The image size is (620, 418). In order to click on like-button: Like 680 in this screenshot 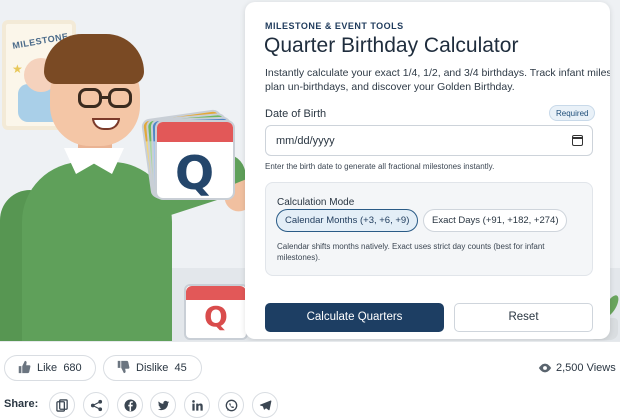, I will do `click(50, 368)`.